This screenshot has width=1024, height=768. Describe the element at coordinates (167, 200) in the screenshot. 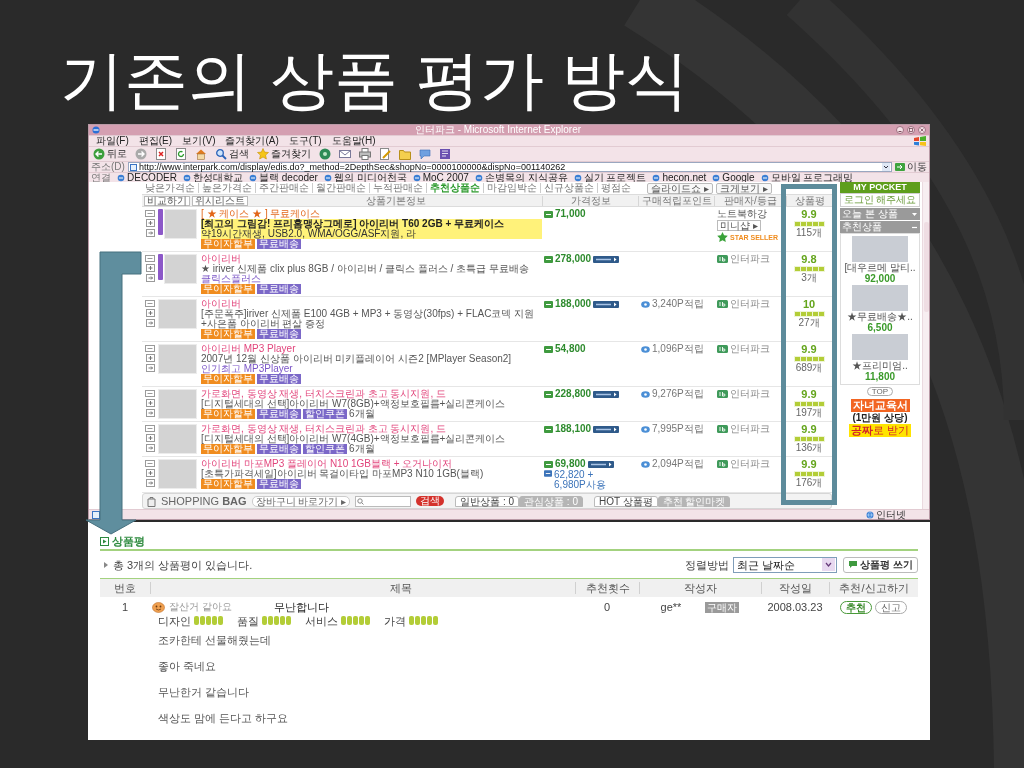

I see `table-action-button: 비교하기` at that location.